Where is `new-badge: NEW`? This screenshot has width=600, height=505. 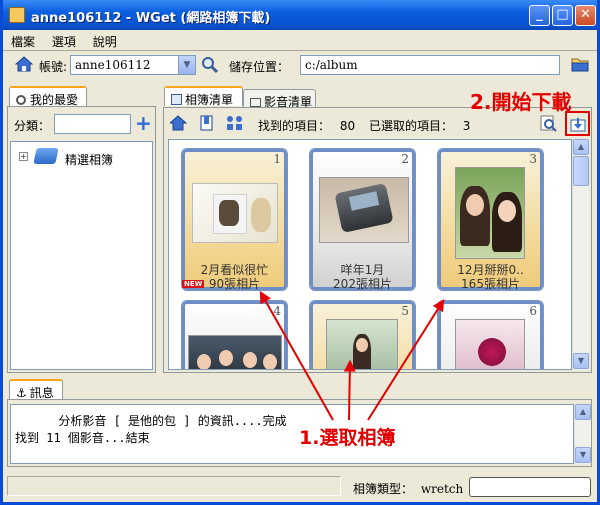
new-badge: NEW is located at coordinates (193, 284).